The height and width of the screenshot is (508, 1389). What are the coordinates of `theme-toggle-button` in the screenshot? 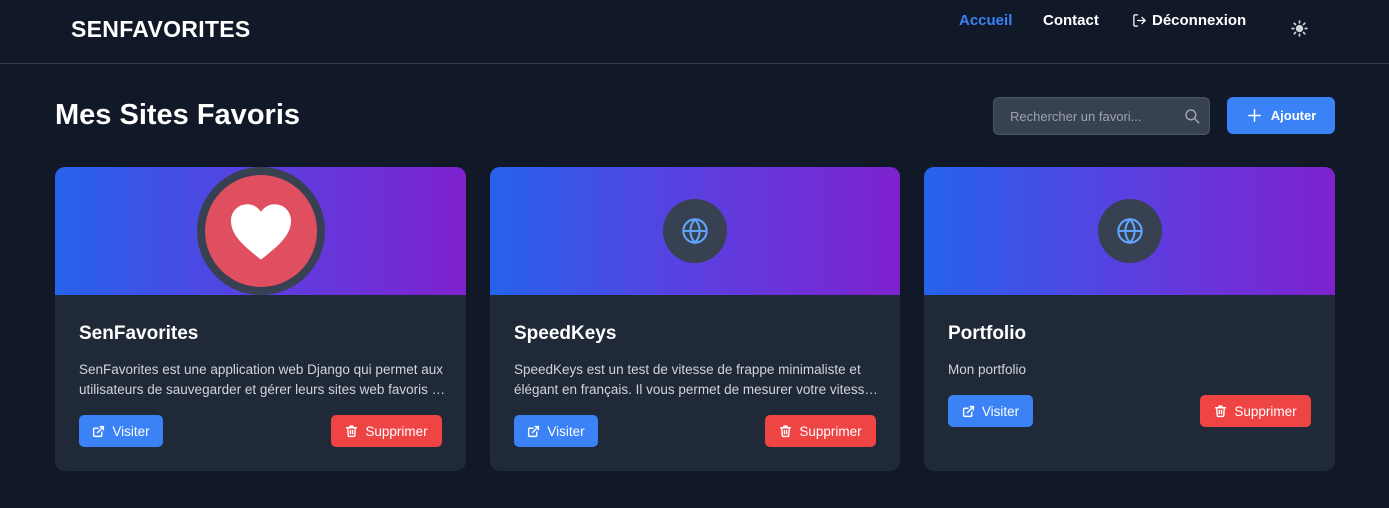 It's located at (1299, 28).